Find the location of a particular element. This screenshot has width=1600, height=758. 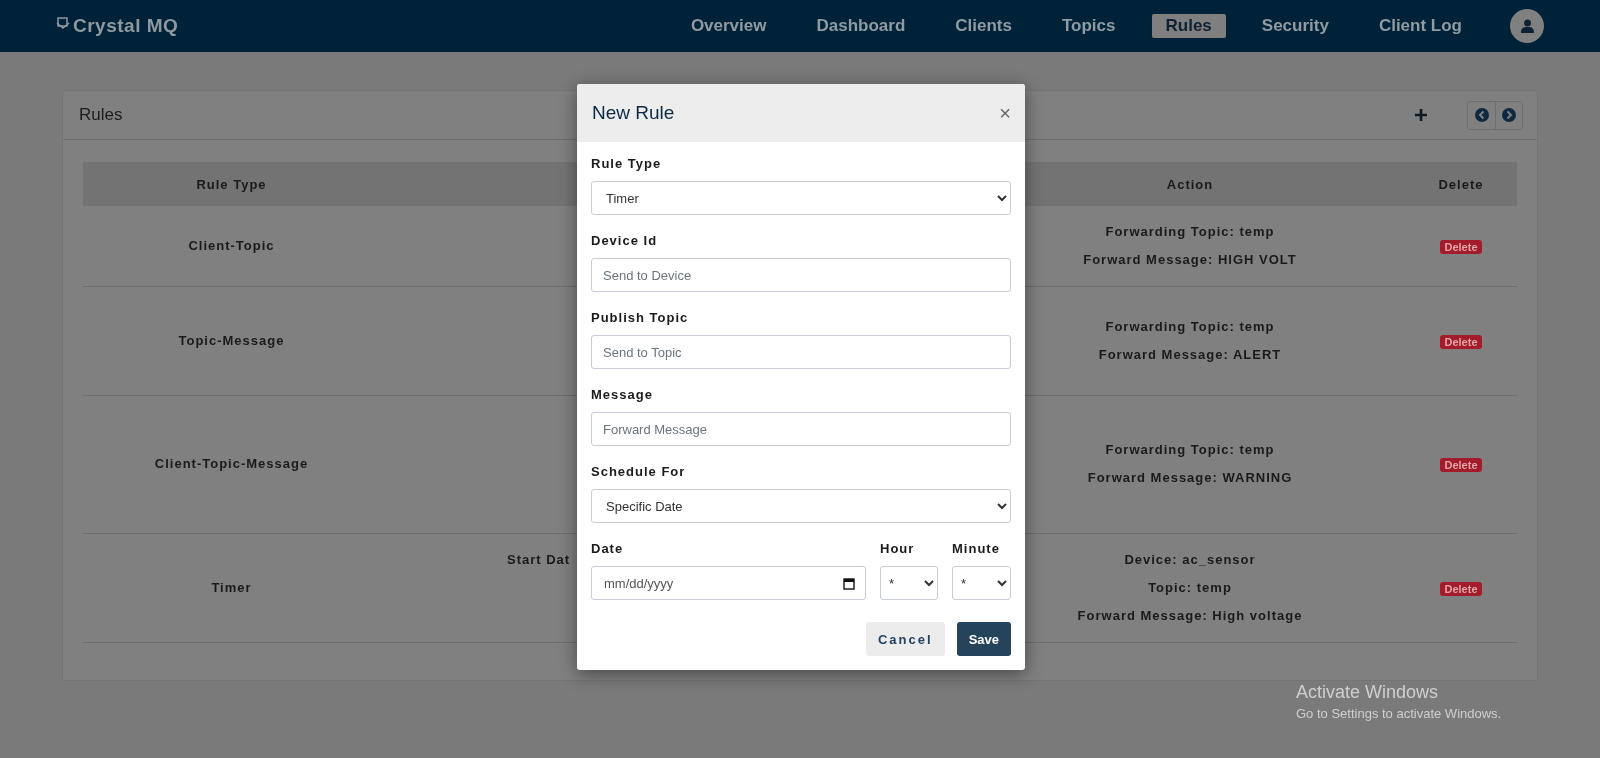

action-line: Topic: temp is located at coordinates (1190, 587).